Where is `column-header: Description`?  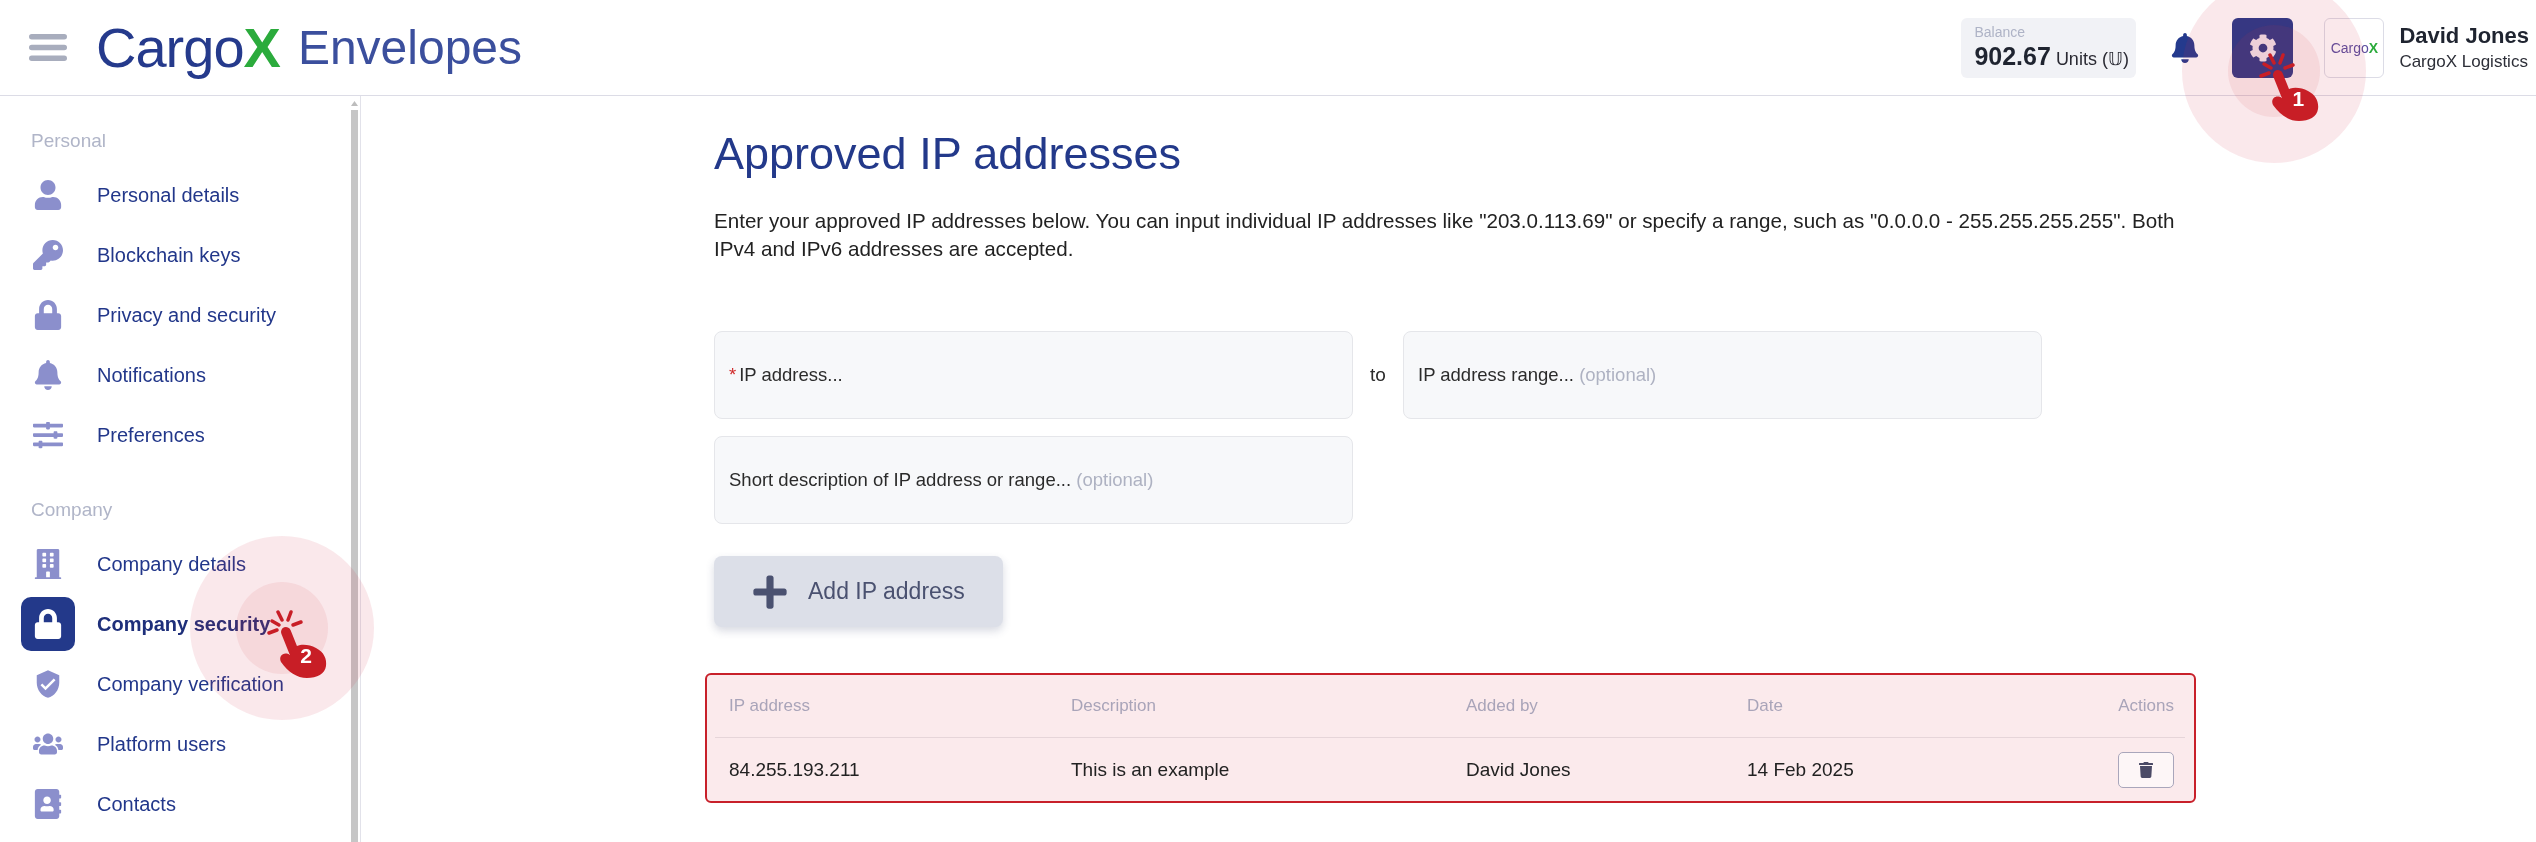 column-header: Description is located at coordinates (1114, 706).